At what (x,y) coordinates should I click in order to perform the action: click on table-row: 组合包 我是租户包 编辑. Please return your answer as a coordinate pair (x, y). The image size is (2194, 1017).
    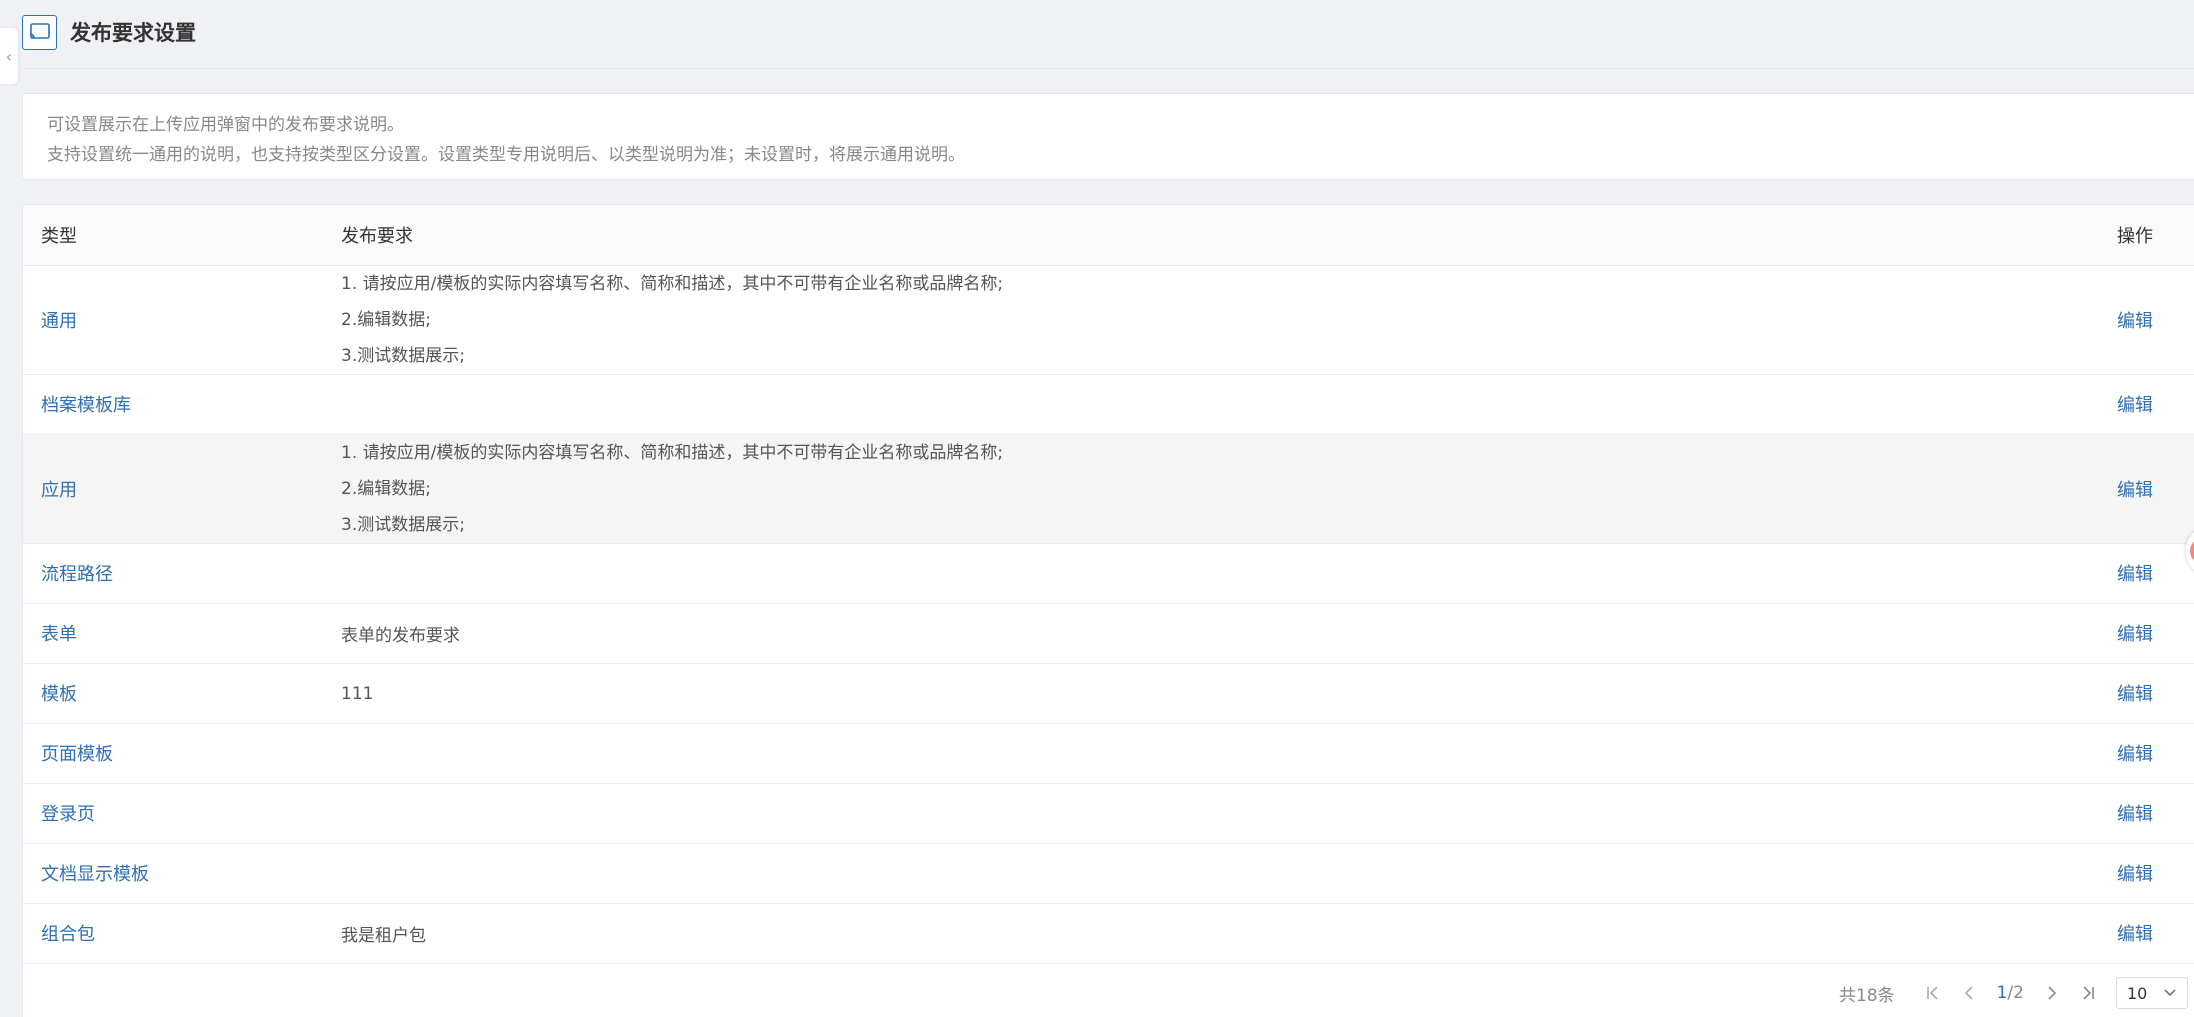
    Looking at the image, I should click on (1108, 933).